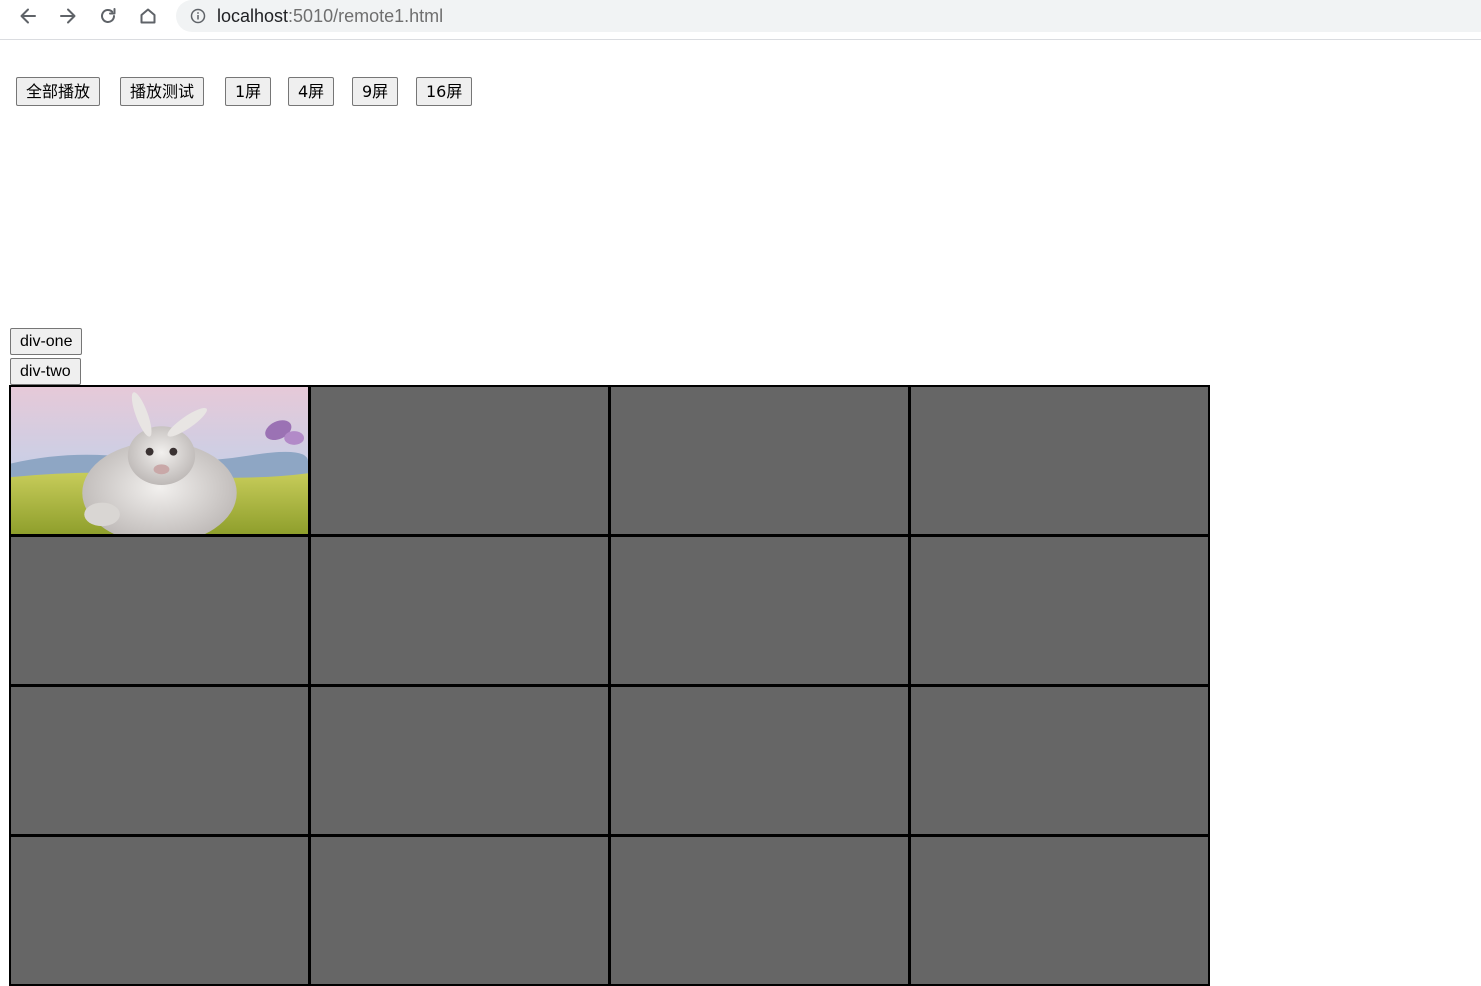 This screenshot has width=1481, height=986. What do you see at coordinates (46, 341) in the screenshot?
I see `div-one-button: div-one` at bounding box center [46, 341].